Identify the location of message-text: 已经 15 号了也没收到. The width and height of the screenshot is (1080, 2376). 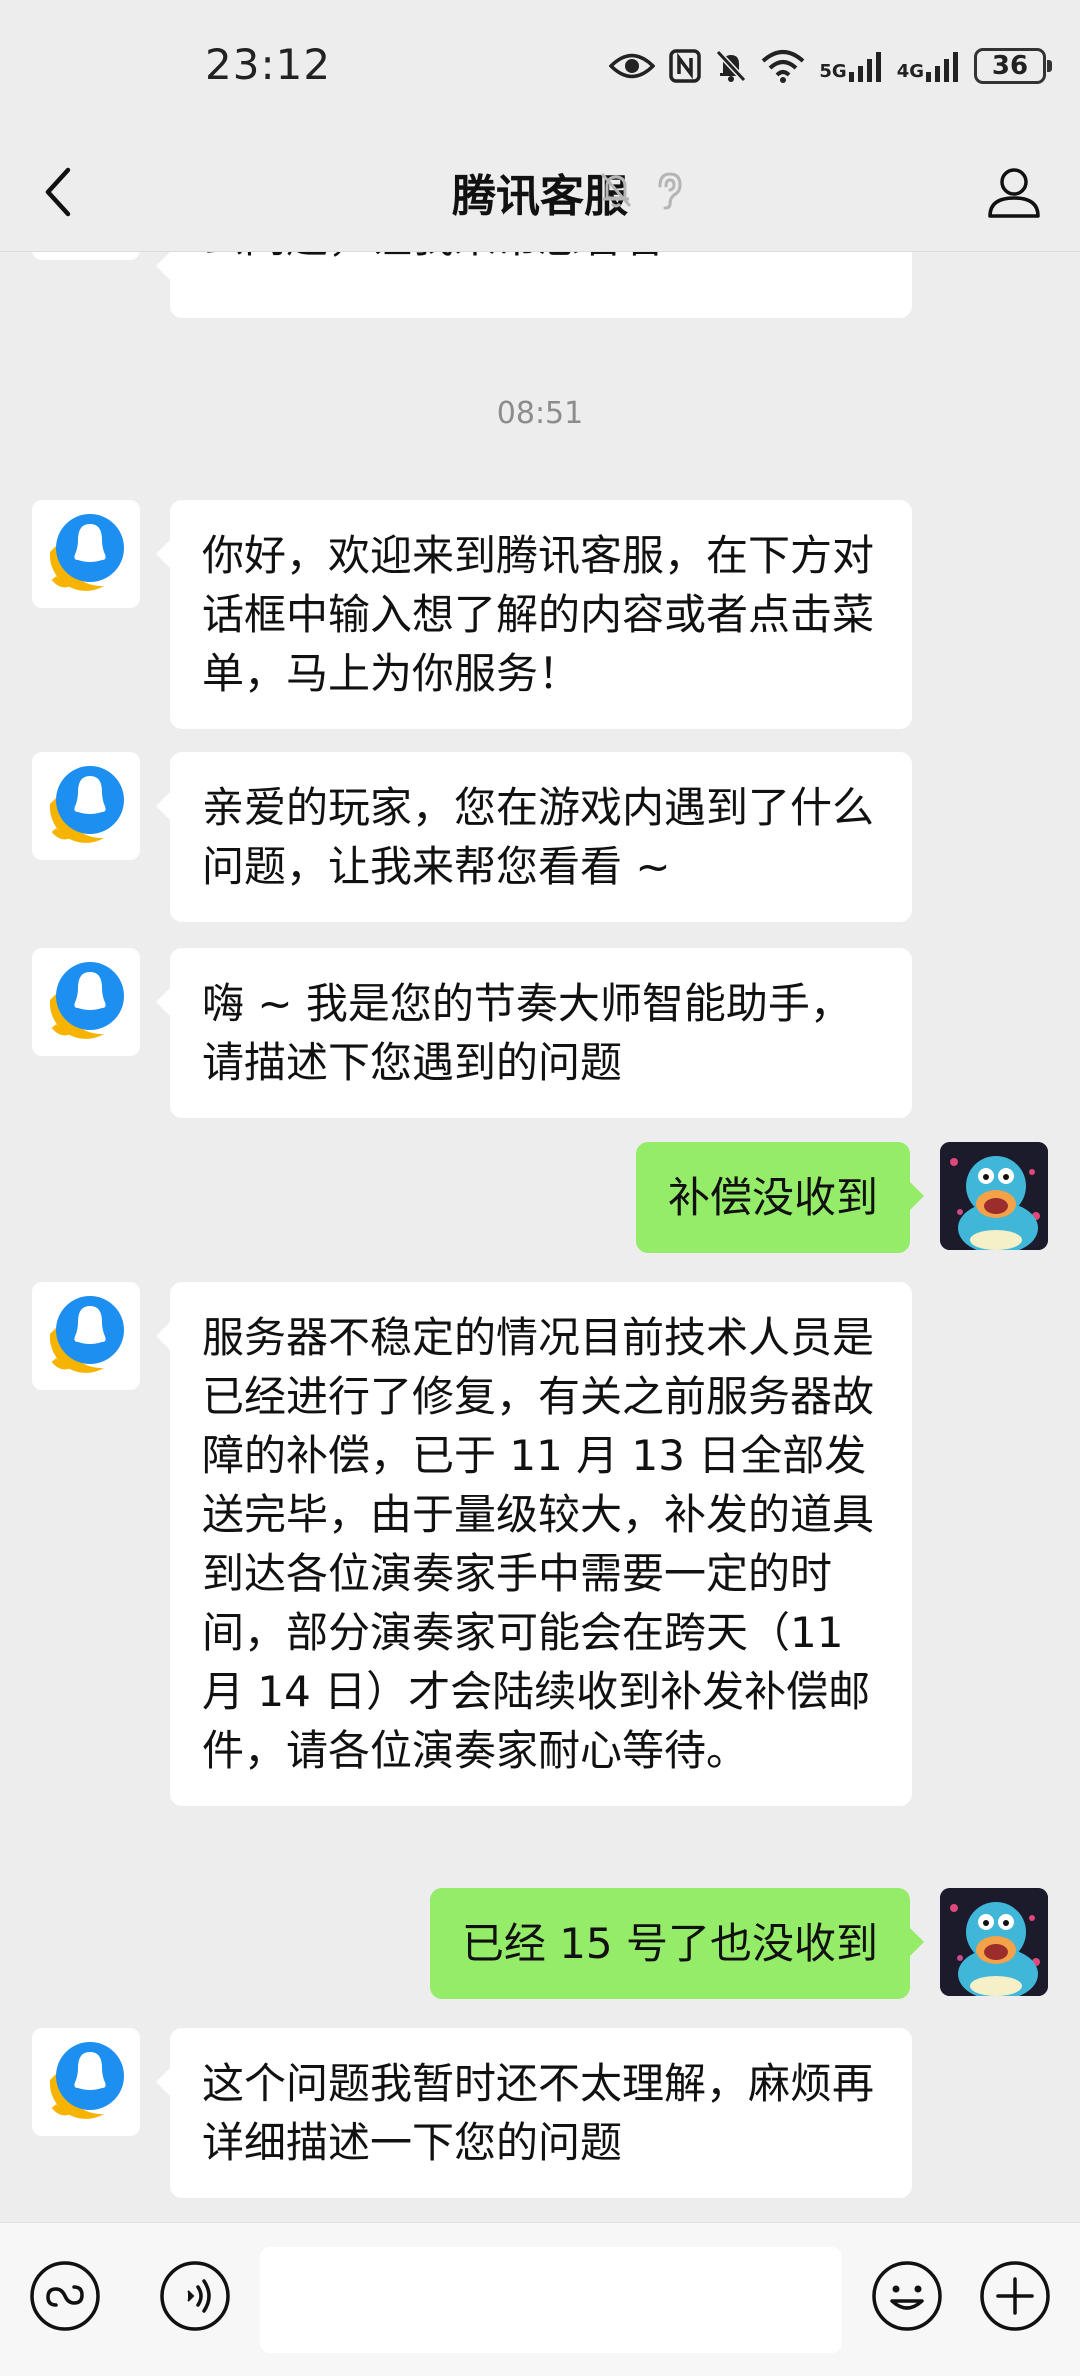
(669, 1943).